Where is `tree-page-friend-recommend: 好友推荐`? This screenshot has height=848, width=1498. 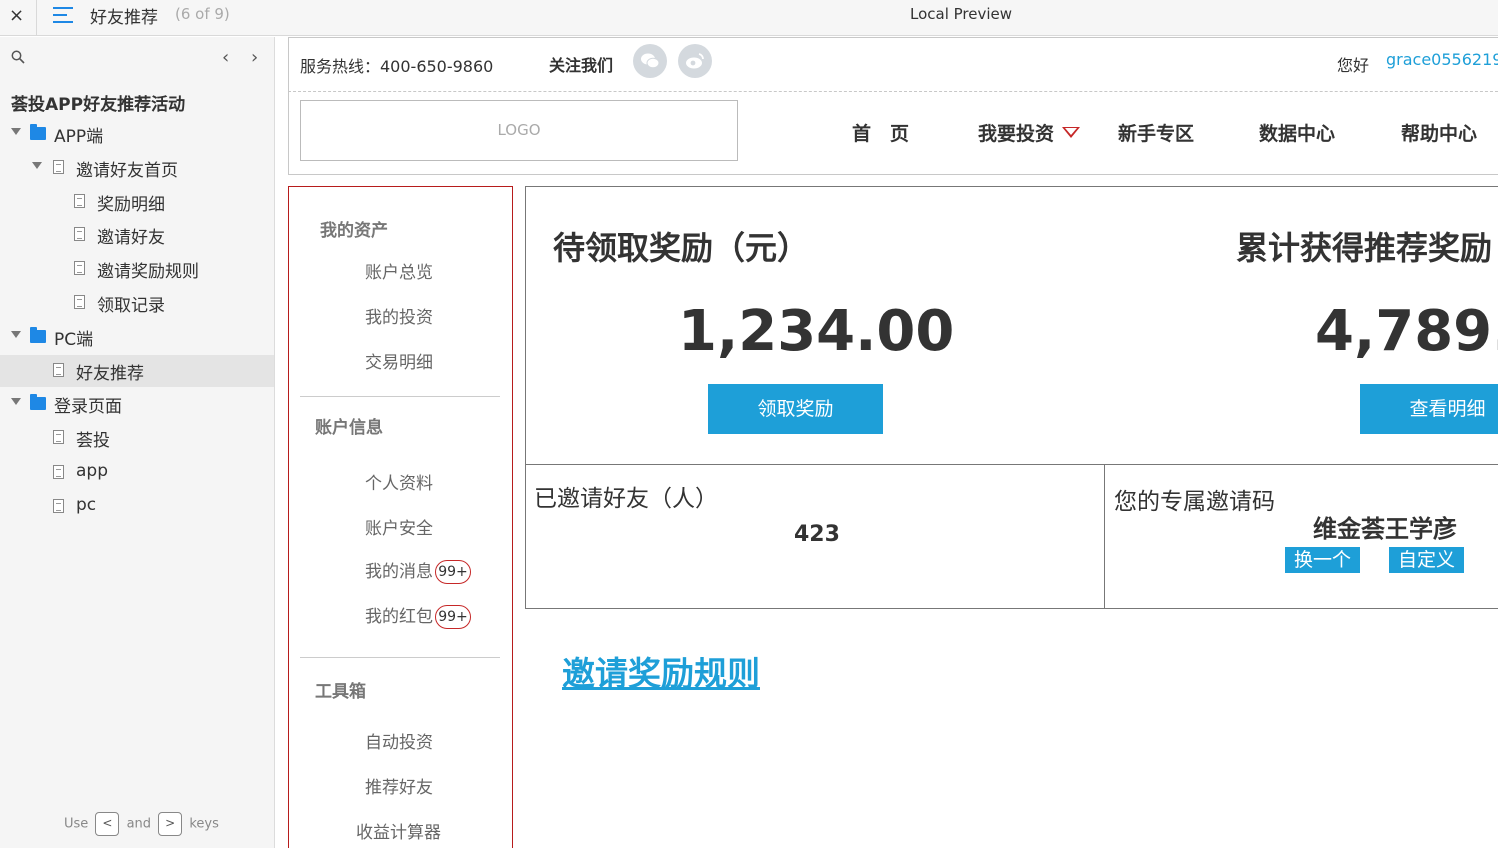
tree-page-friend-recommend: 好友推荐 is located at coordinates (137, 371).